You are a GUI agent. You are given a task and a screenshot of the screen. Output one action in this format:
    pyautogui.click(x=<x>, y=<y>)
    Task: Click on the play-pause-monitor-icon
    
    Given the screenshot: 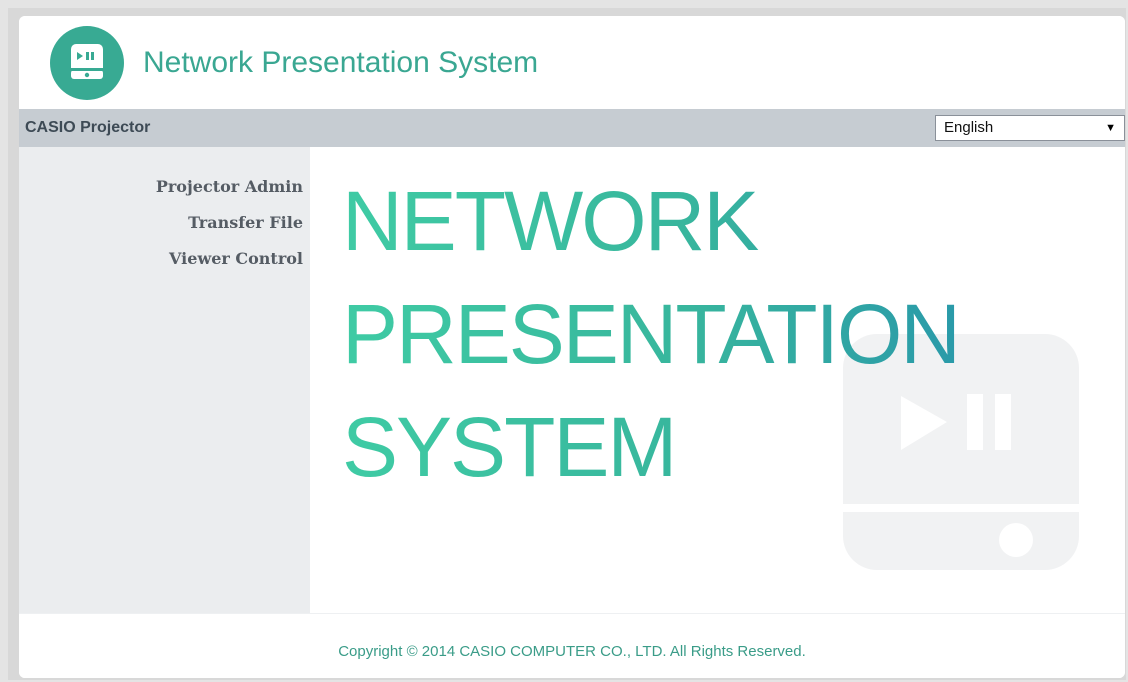 What is the action you would take?
    pyautogui.click(x=87, y=61)
    